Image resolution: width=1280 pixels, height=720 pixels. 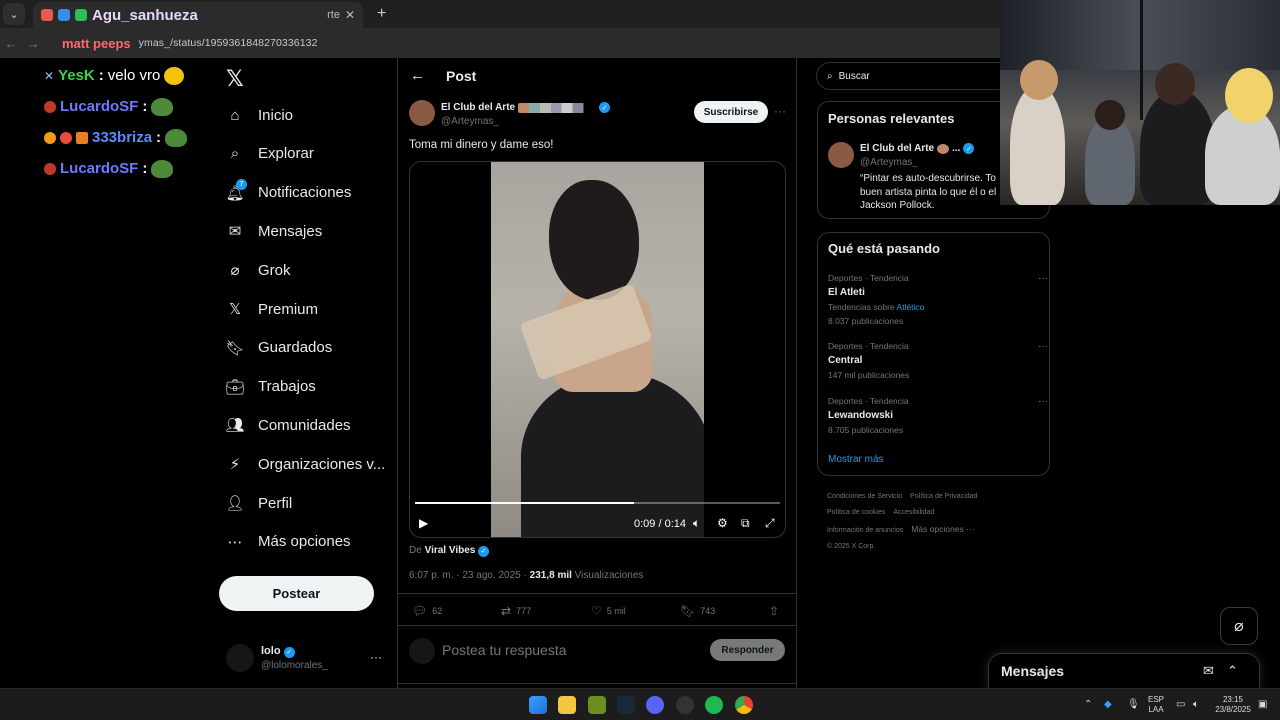 I want to click on chrome-icon, so click(x=744, y=705).